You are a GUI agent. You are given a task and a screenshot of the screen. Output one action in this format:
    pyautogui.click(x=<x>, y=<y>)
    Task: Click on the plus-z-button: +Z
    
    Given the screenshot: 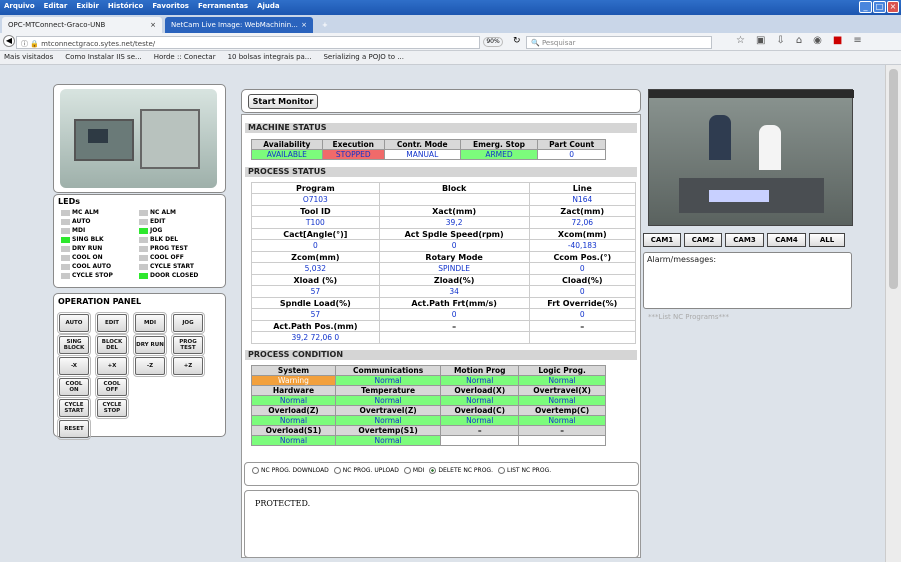 What is the action you would take?
    pyautogui.click(x=188, y=366)
    